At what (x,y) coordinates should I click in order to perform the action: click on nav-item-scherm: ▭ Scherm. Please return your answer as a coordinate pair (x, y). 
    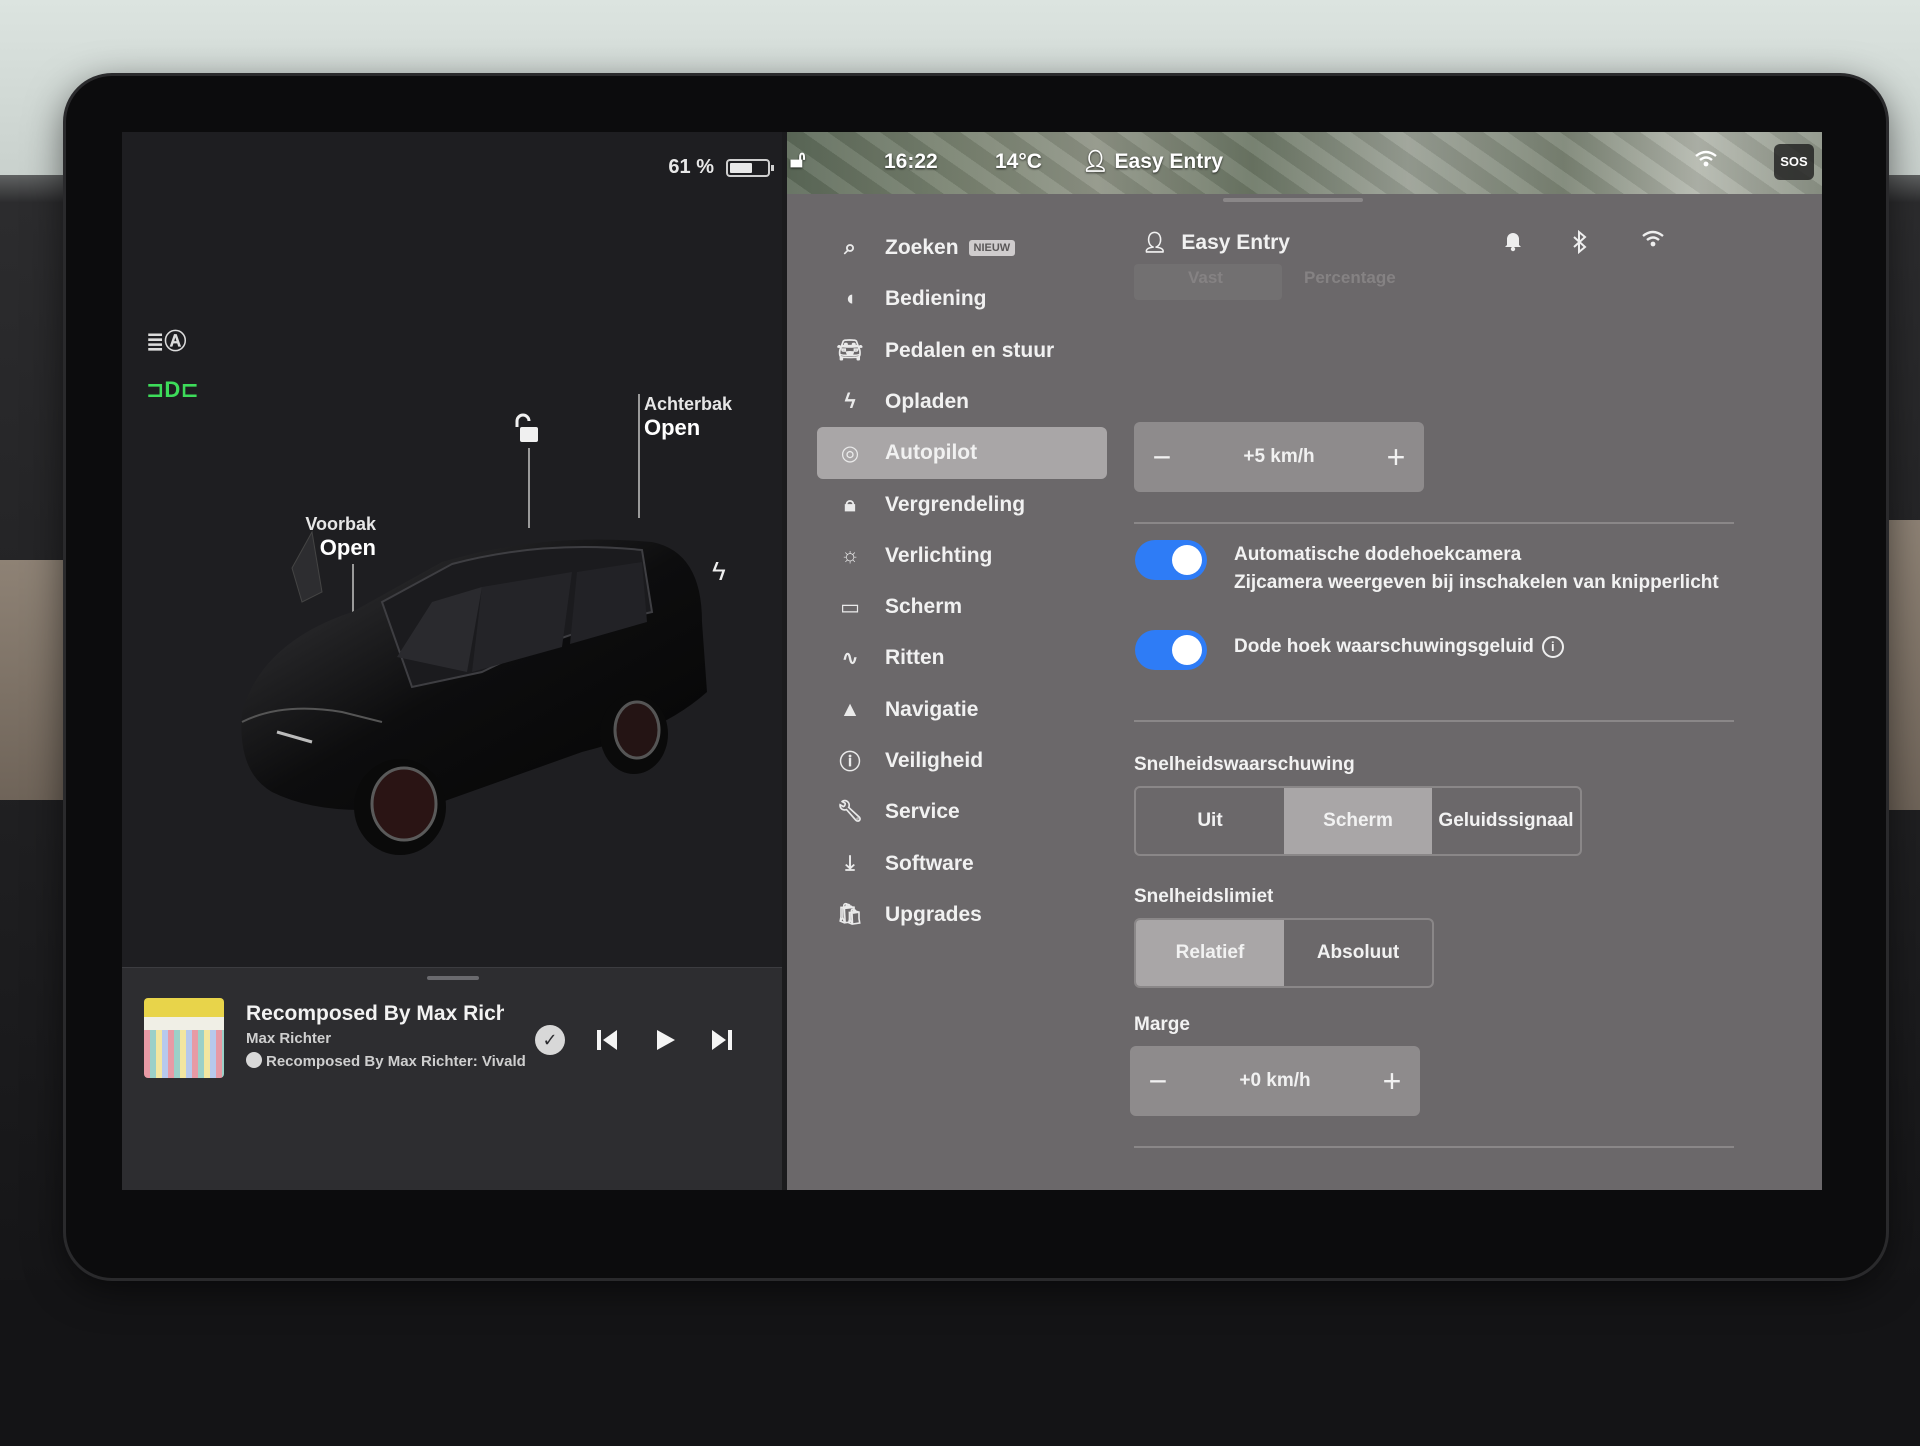
    Looking at the image, I should click on (962, 607).